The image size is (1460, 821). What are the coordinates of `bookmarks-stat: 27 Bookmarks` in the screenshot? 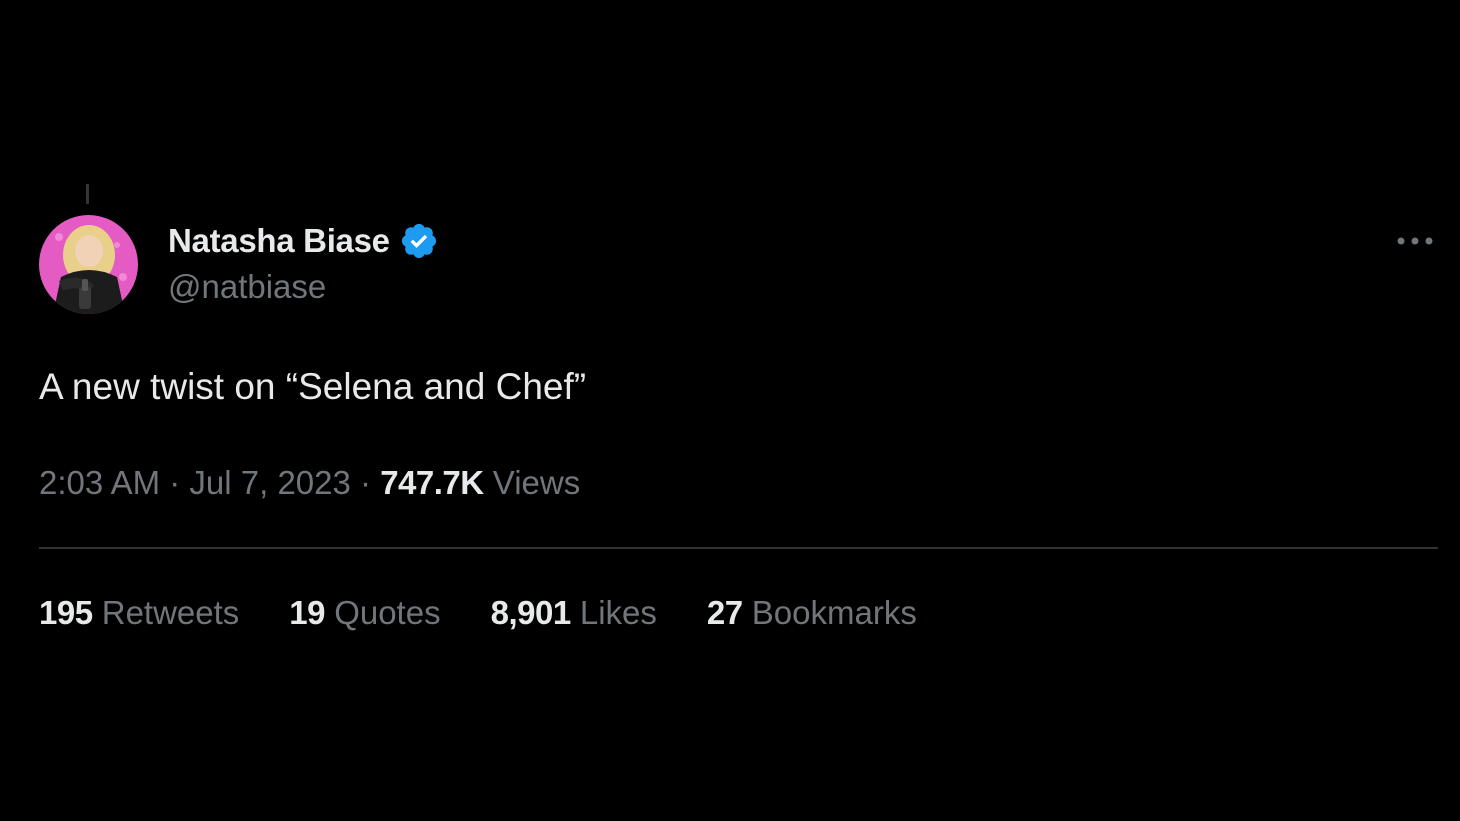 It's located at (812, 613).